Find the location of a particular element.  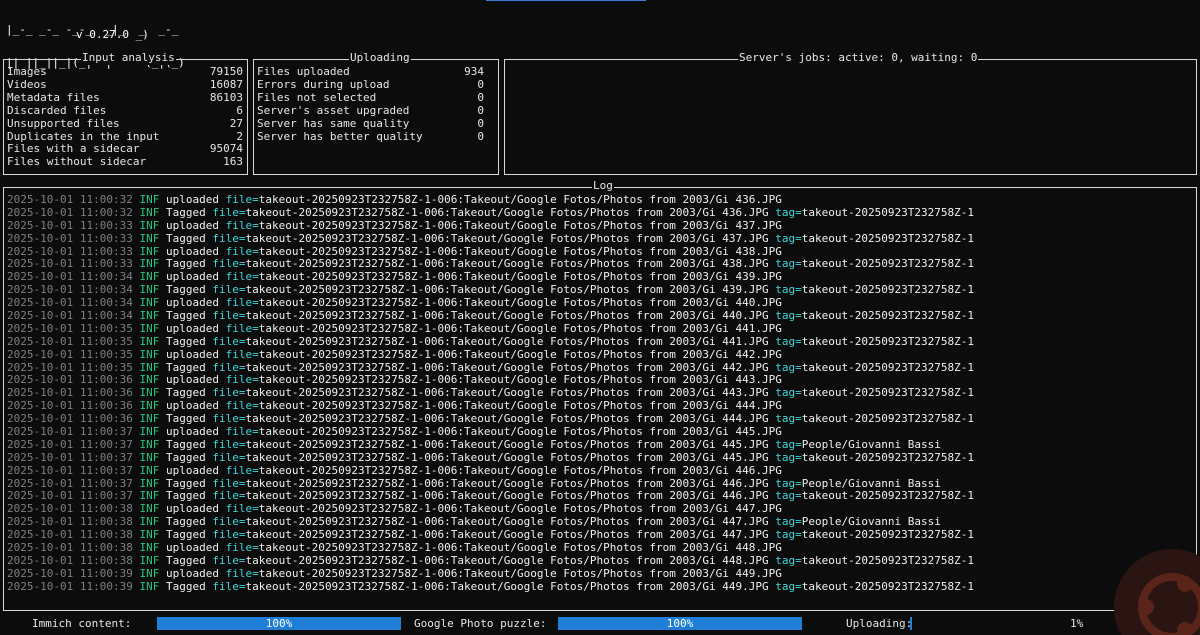

stat-row: Unsupported files 27 is located at coordinates (125, 123).